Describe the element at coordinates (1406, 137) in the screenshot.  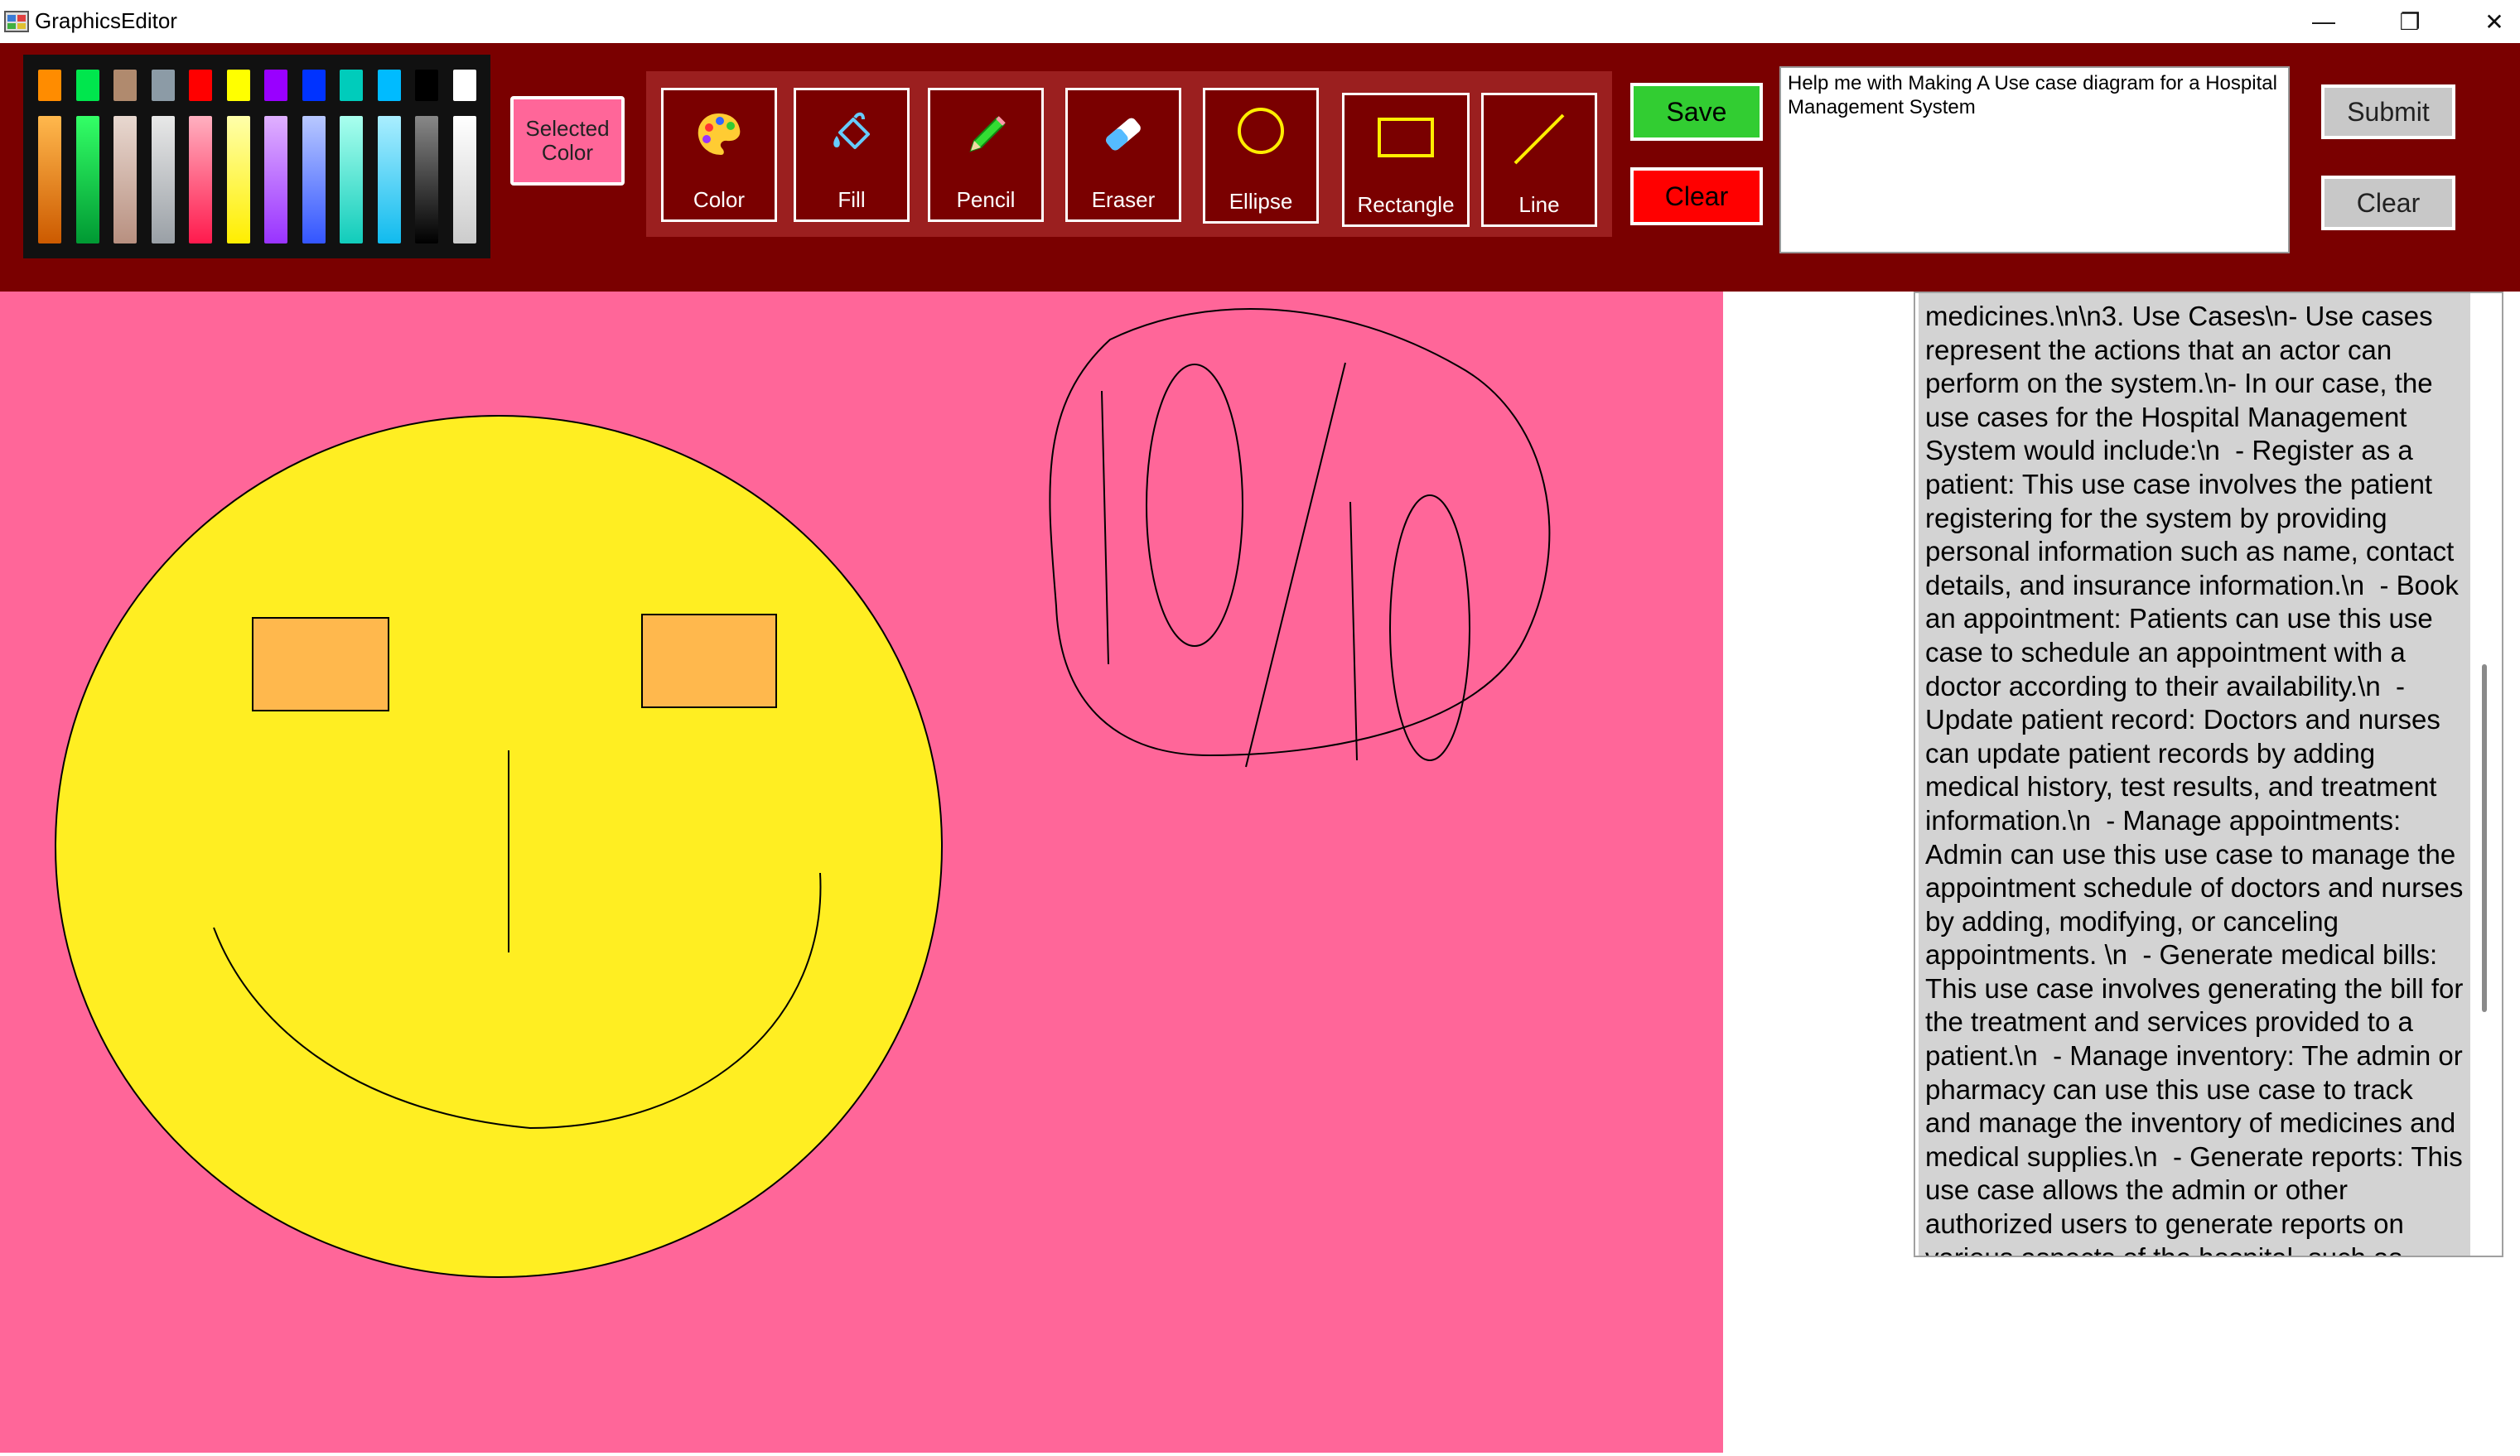
I see `rectangle-icon` at that location.